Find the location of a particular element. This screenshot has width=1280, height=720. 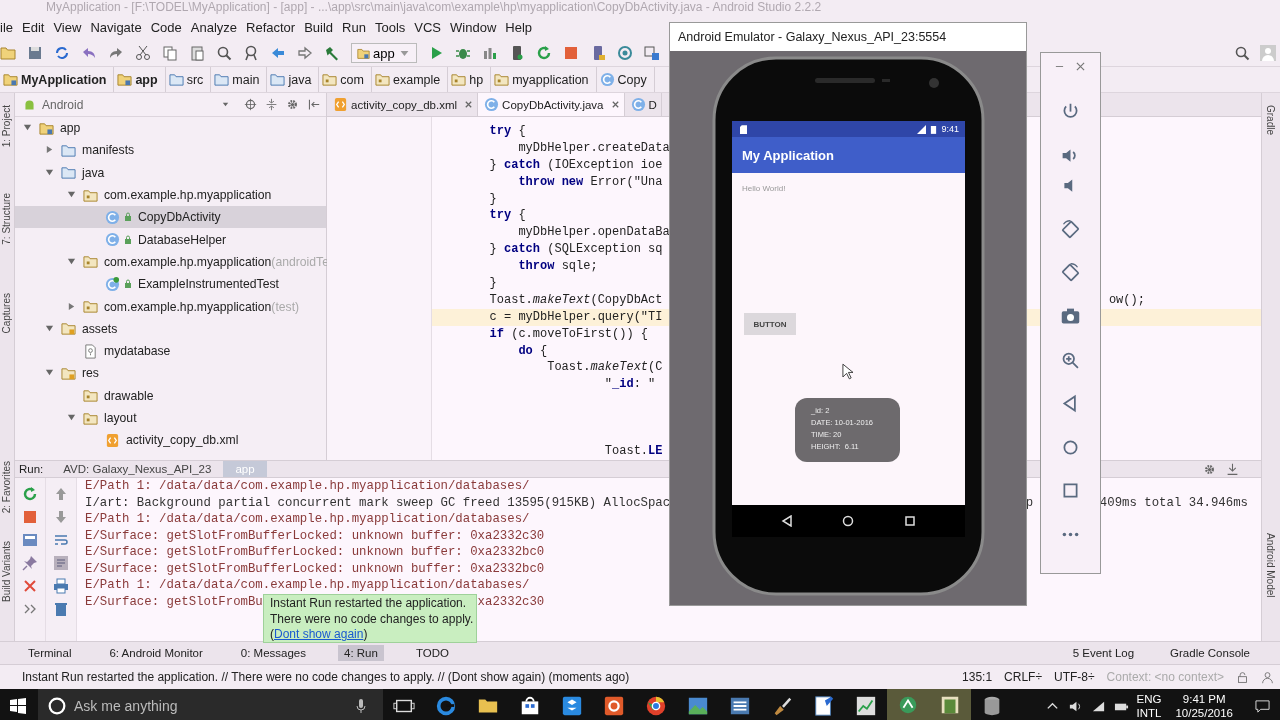

document-icon is located at coordinates (614, 706).